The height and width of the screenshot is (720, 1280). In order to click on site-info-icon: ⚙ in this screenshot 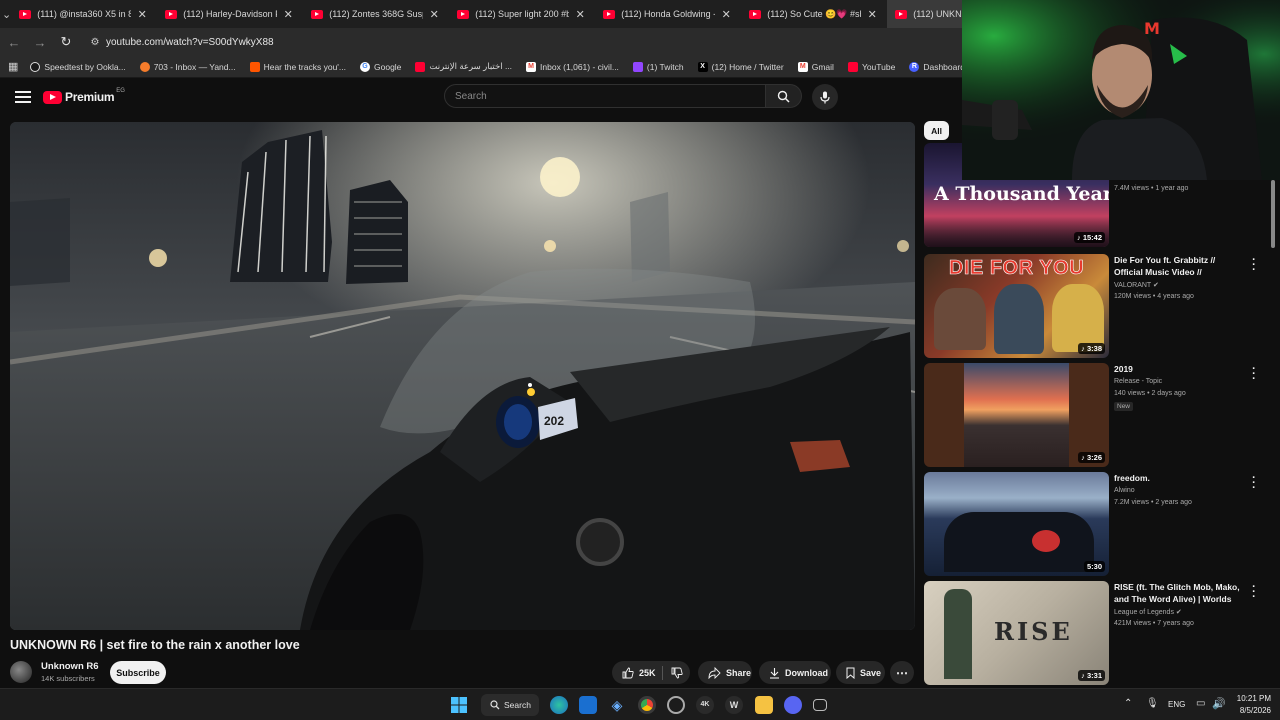, I will do `click(95, 42)`.